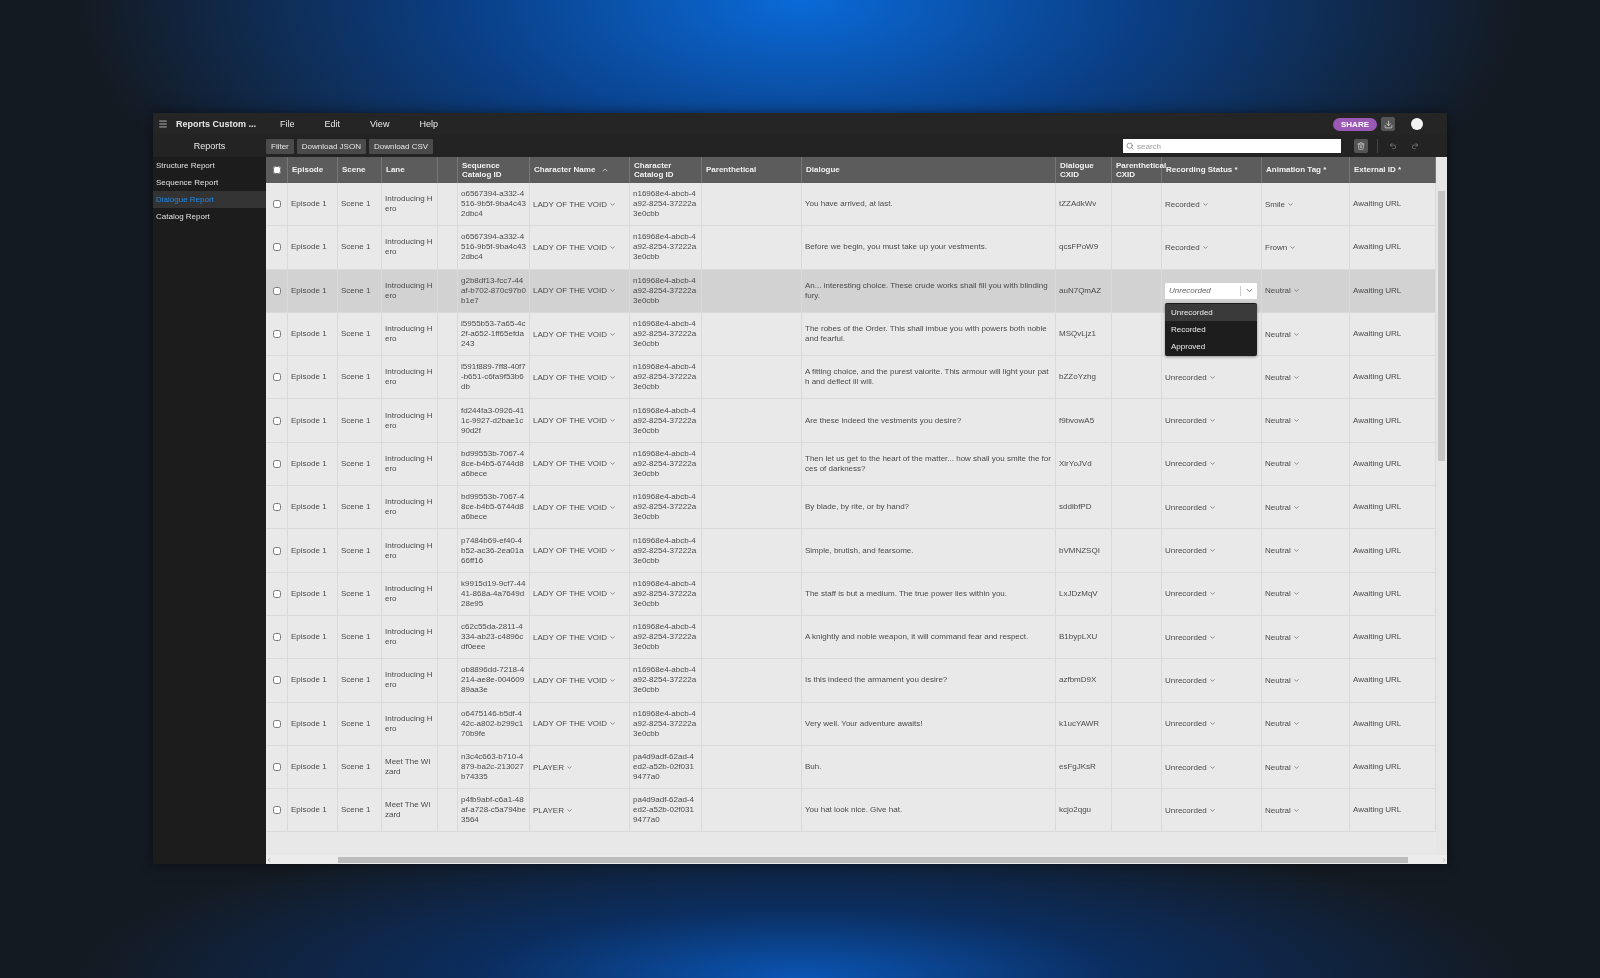 The width and height of the screenshot is (1600, 978). What do you see at coordinates (209, 182) in the screenshot?
I see `sidebar-item: Sequence Report` at bounding box center [209, 182].